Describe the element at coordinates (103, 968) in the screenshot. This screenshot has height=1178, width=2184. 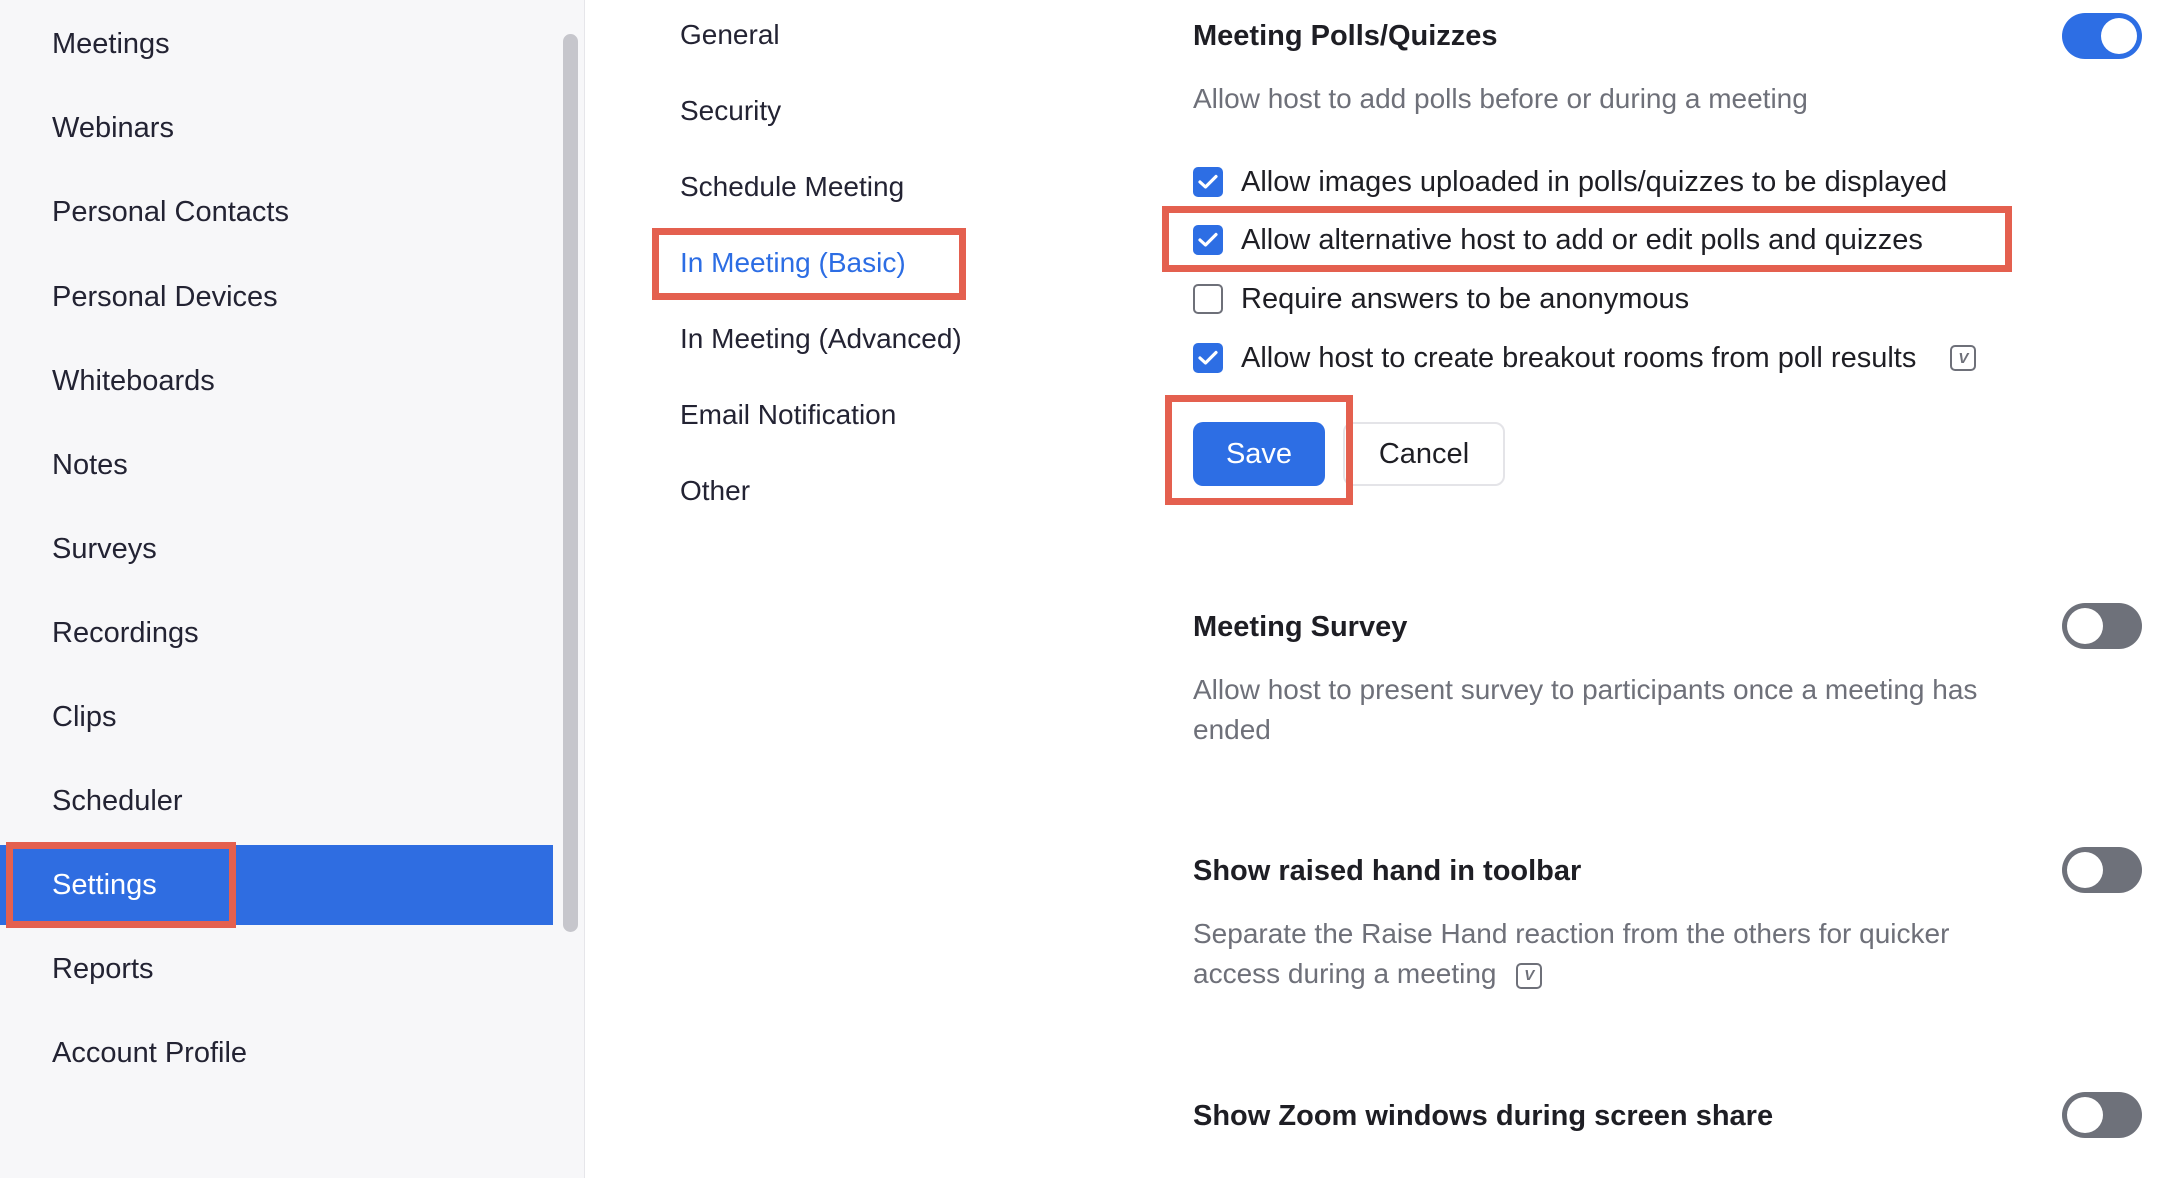
I see `sidebar-item-label: Reports` at that location.